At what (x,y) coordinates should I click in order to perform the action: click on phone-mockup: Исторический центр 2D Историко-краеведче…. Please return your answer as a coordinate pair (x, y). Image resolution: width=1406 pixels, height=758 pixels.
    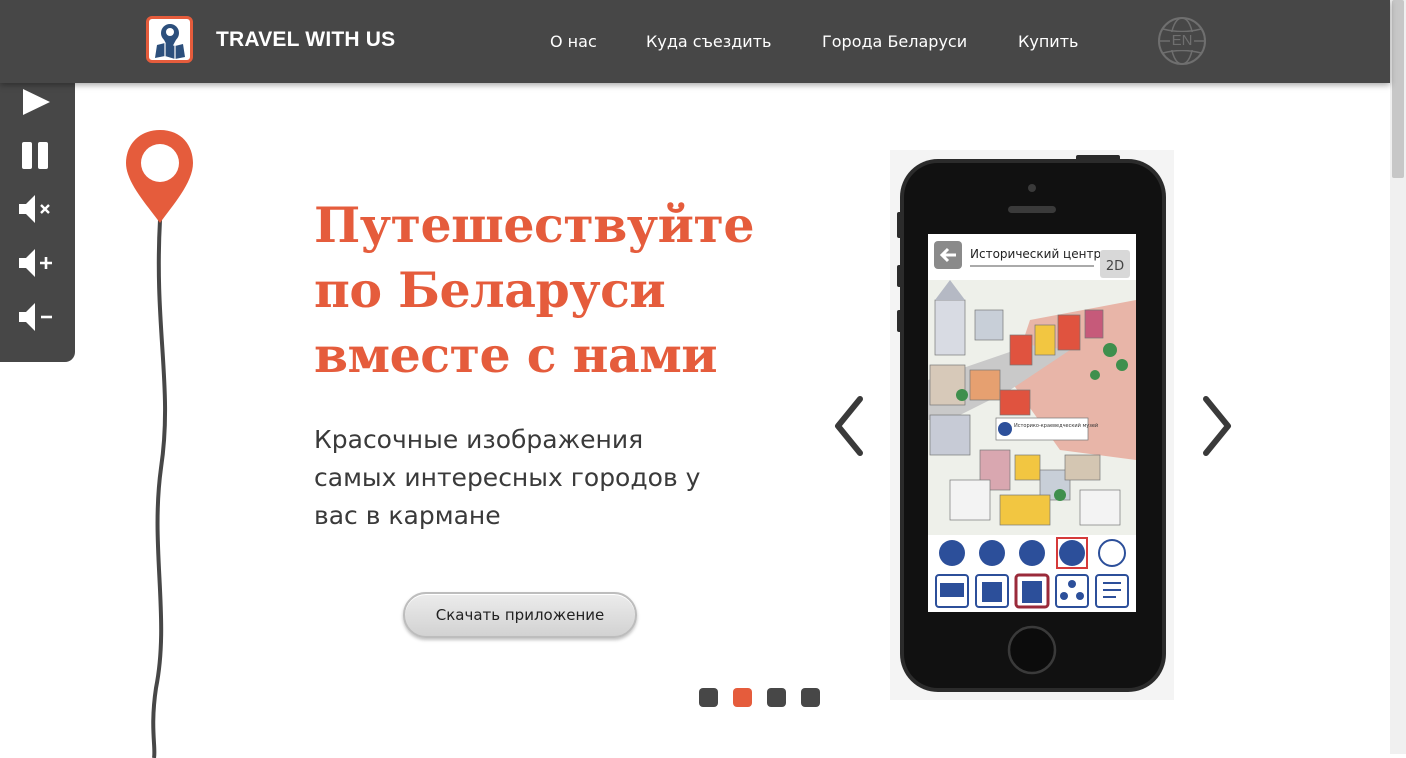
    Looking at the image, I should click on (1032, 425).